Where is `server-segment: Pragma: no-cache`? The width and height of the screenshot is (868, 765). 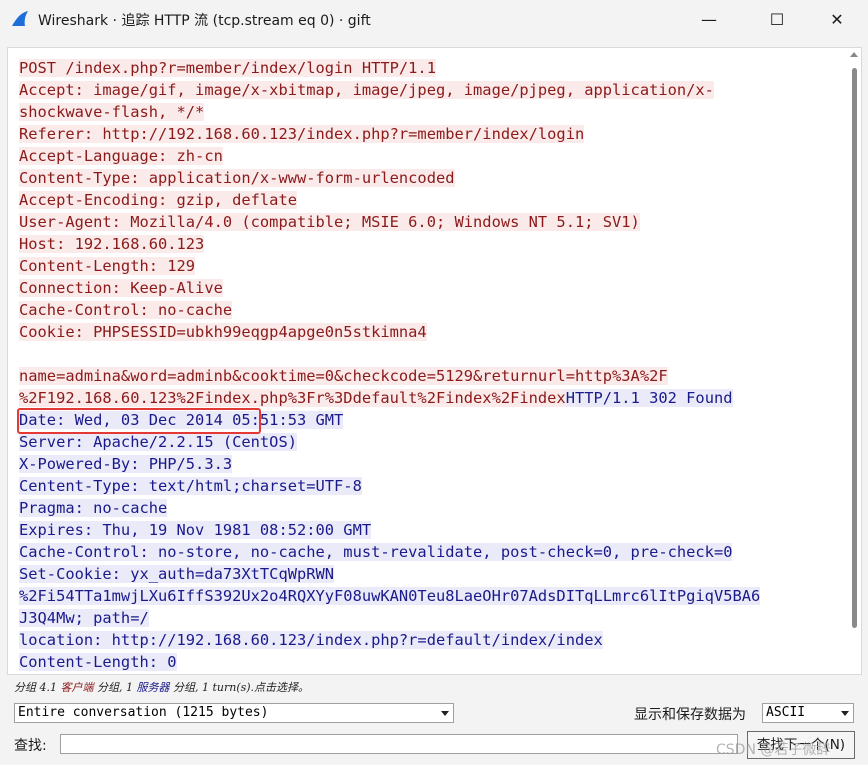 server-segment: Pragma: no-cache is located at coordinates (93, 508).